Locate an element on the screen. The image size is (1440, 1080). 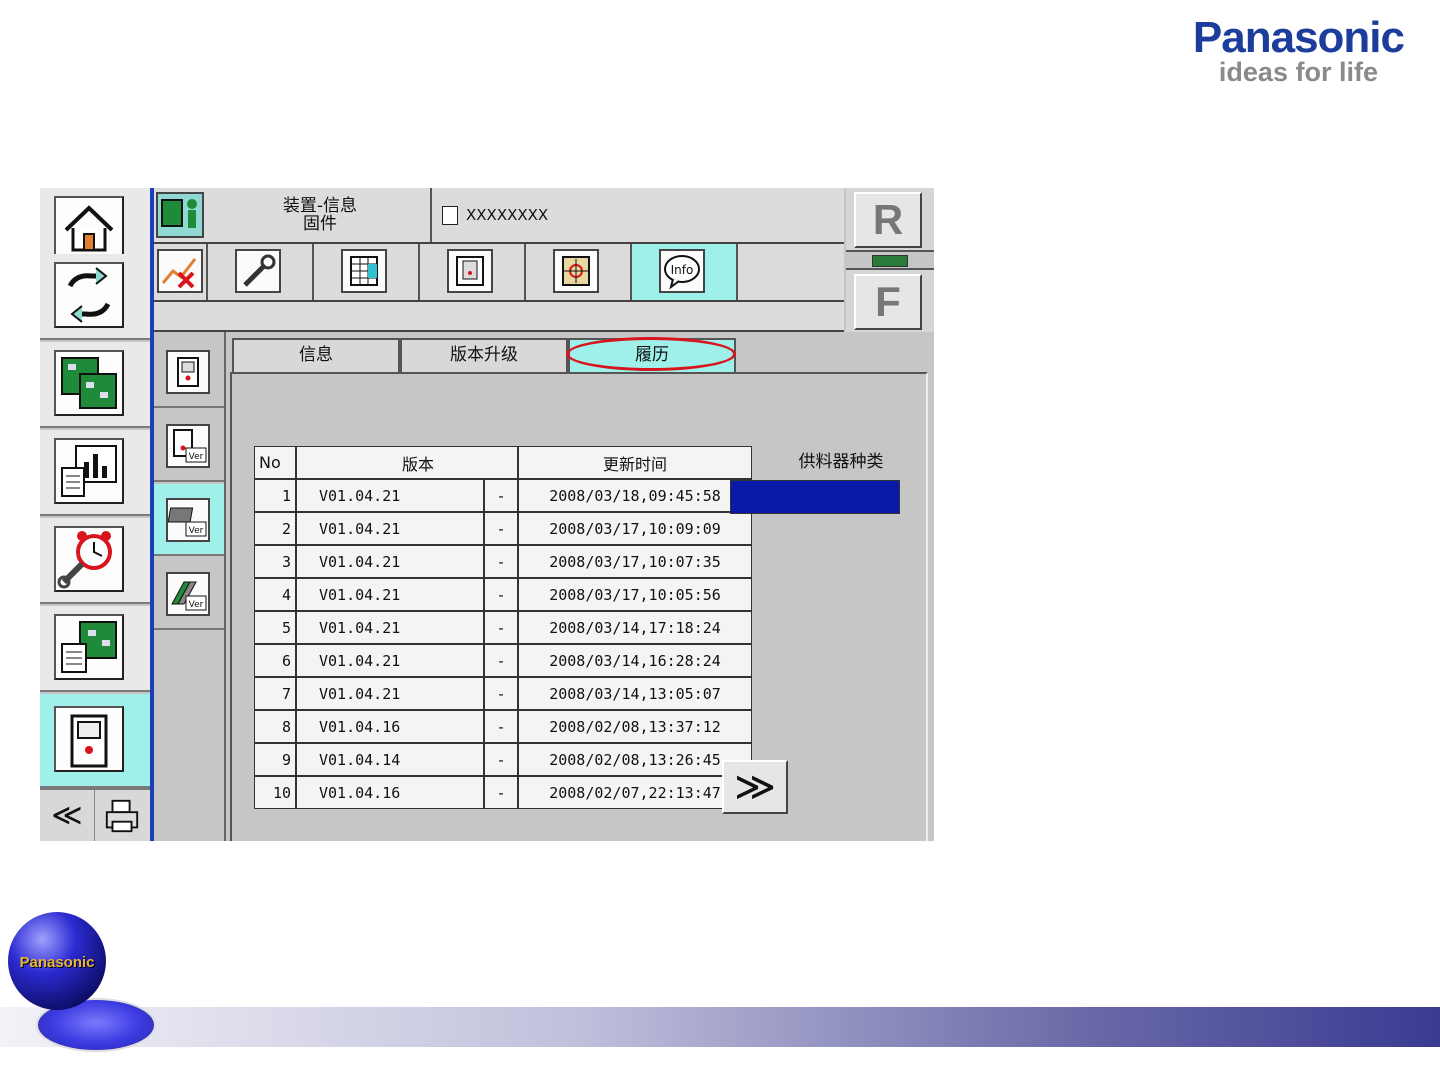
nav-machine-info is located at coordinates (95, 741).